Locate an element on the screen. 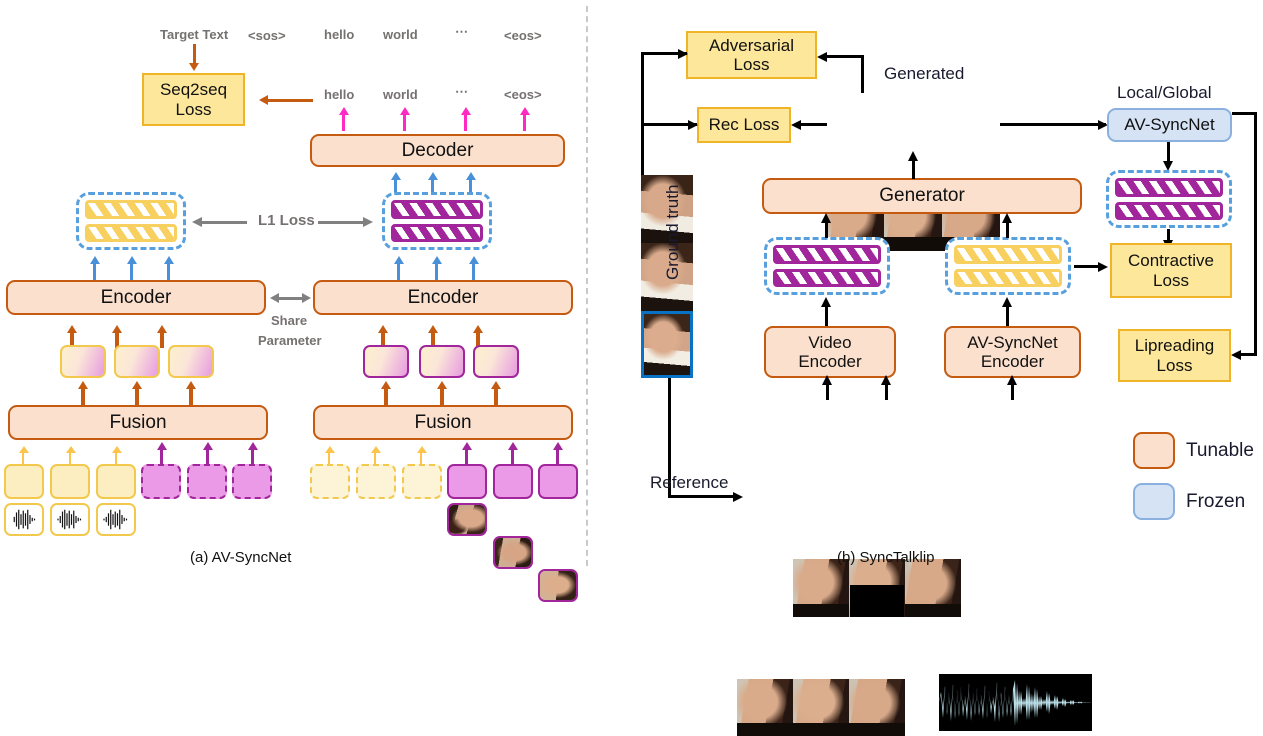 The width and height of the screenshot is (1263, 736). fused-token-l1 is located at coordinates (83, 361).